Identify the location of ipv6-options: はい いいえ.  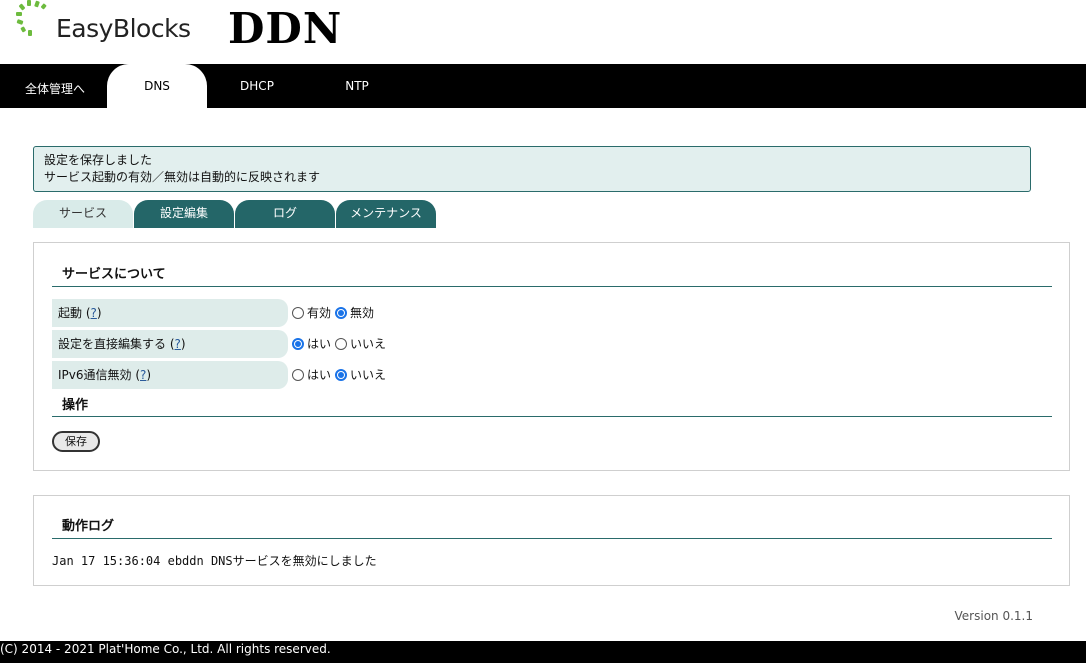
(341, 375).